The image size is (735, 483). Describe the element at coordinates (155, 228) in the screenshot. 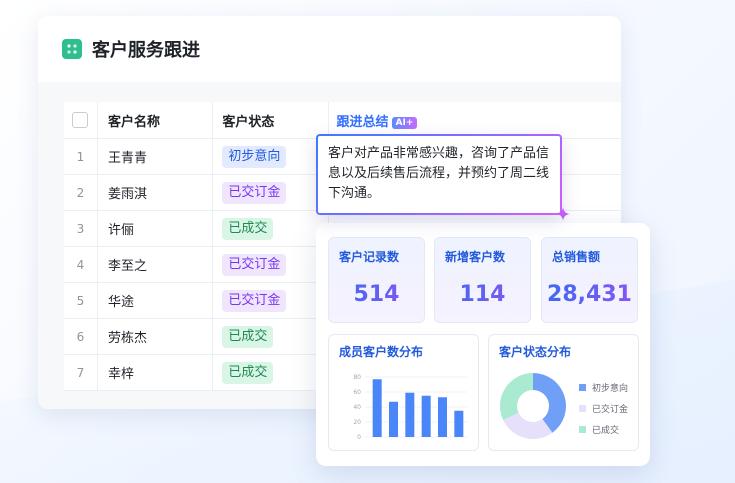

I see `customer-name: 许俪` at that location.